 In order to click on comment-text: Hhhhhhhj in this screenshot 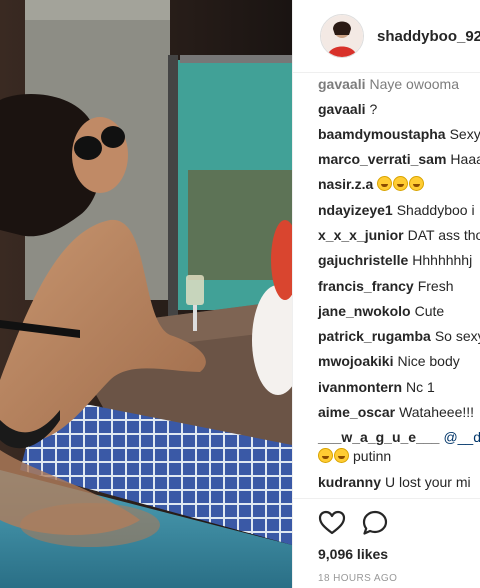, I will do `click(442, 260)`.